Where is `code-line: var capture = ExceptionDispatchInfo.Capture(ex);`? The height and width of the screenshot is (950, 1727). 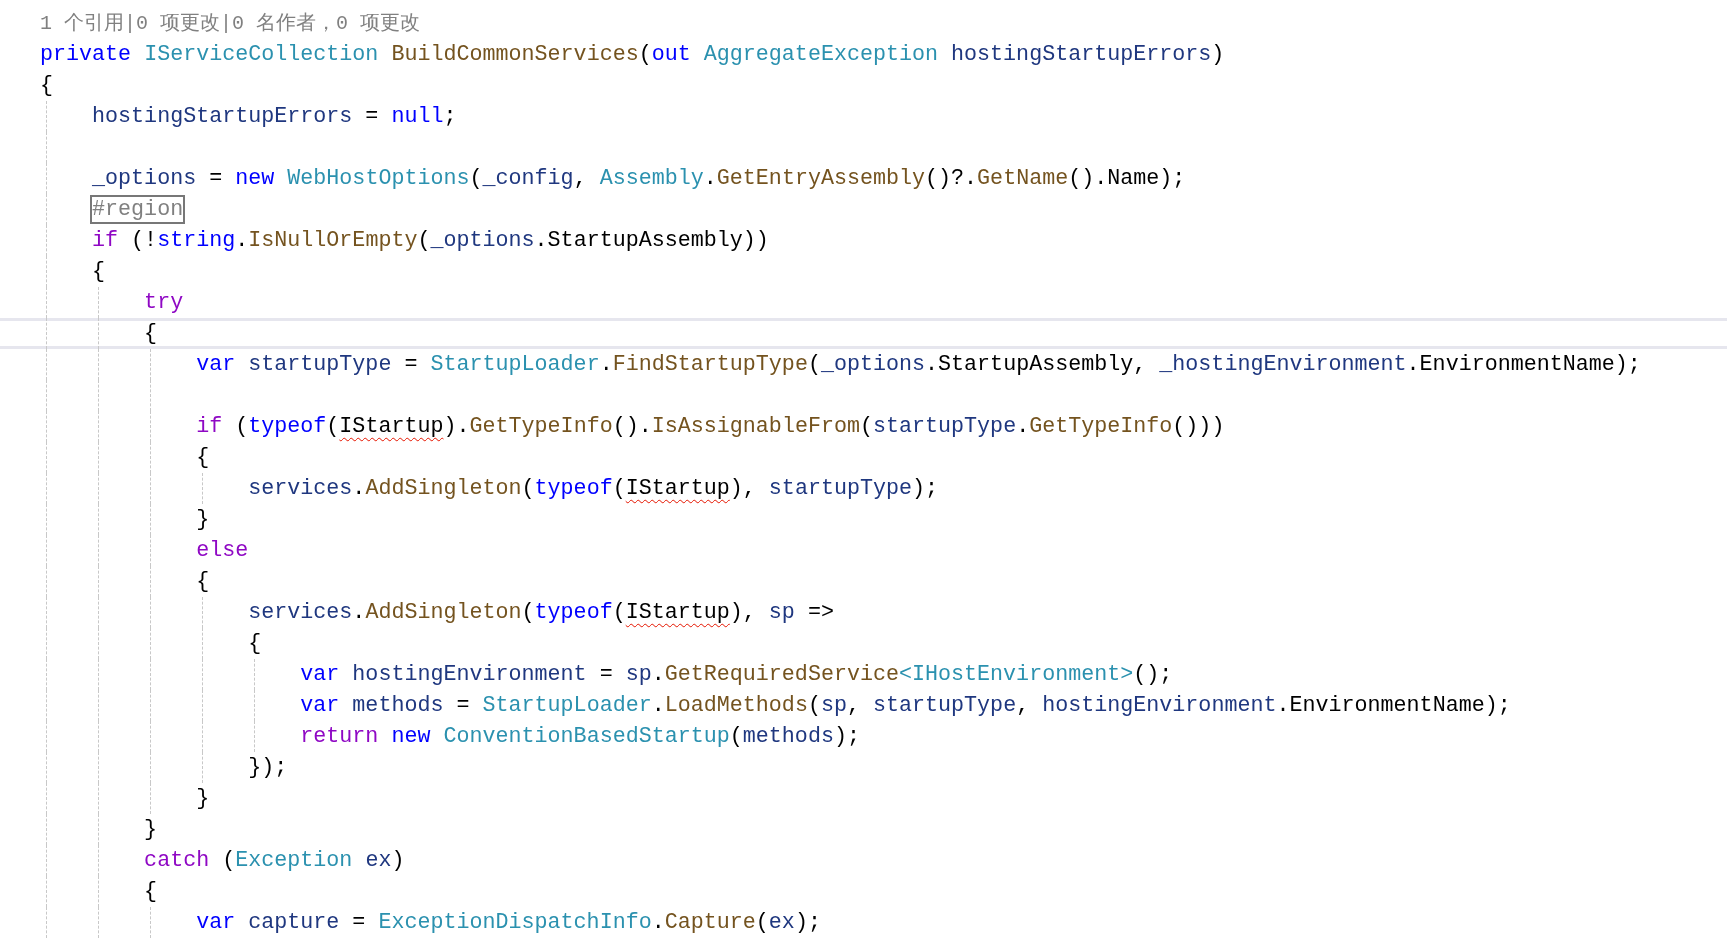
code-line: var capture = ExceptionDispatchInfo.Capture(ex); is located at coordinates (508, 923).